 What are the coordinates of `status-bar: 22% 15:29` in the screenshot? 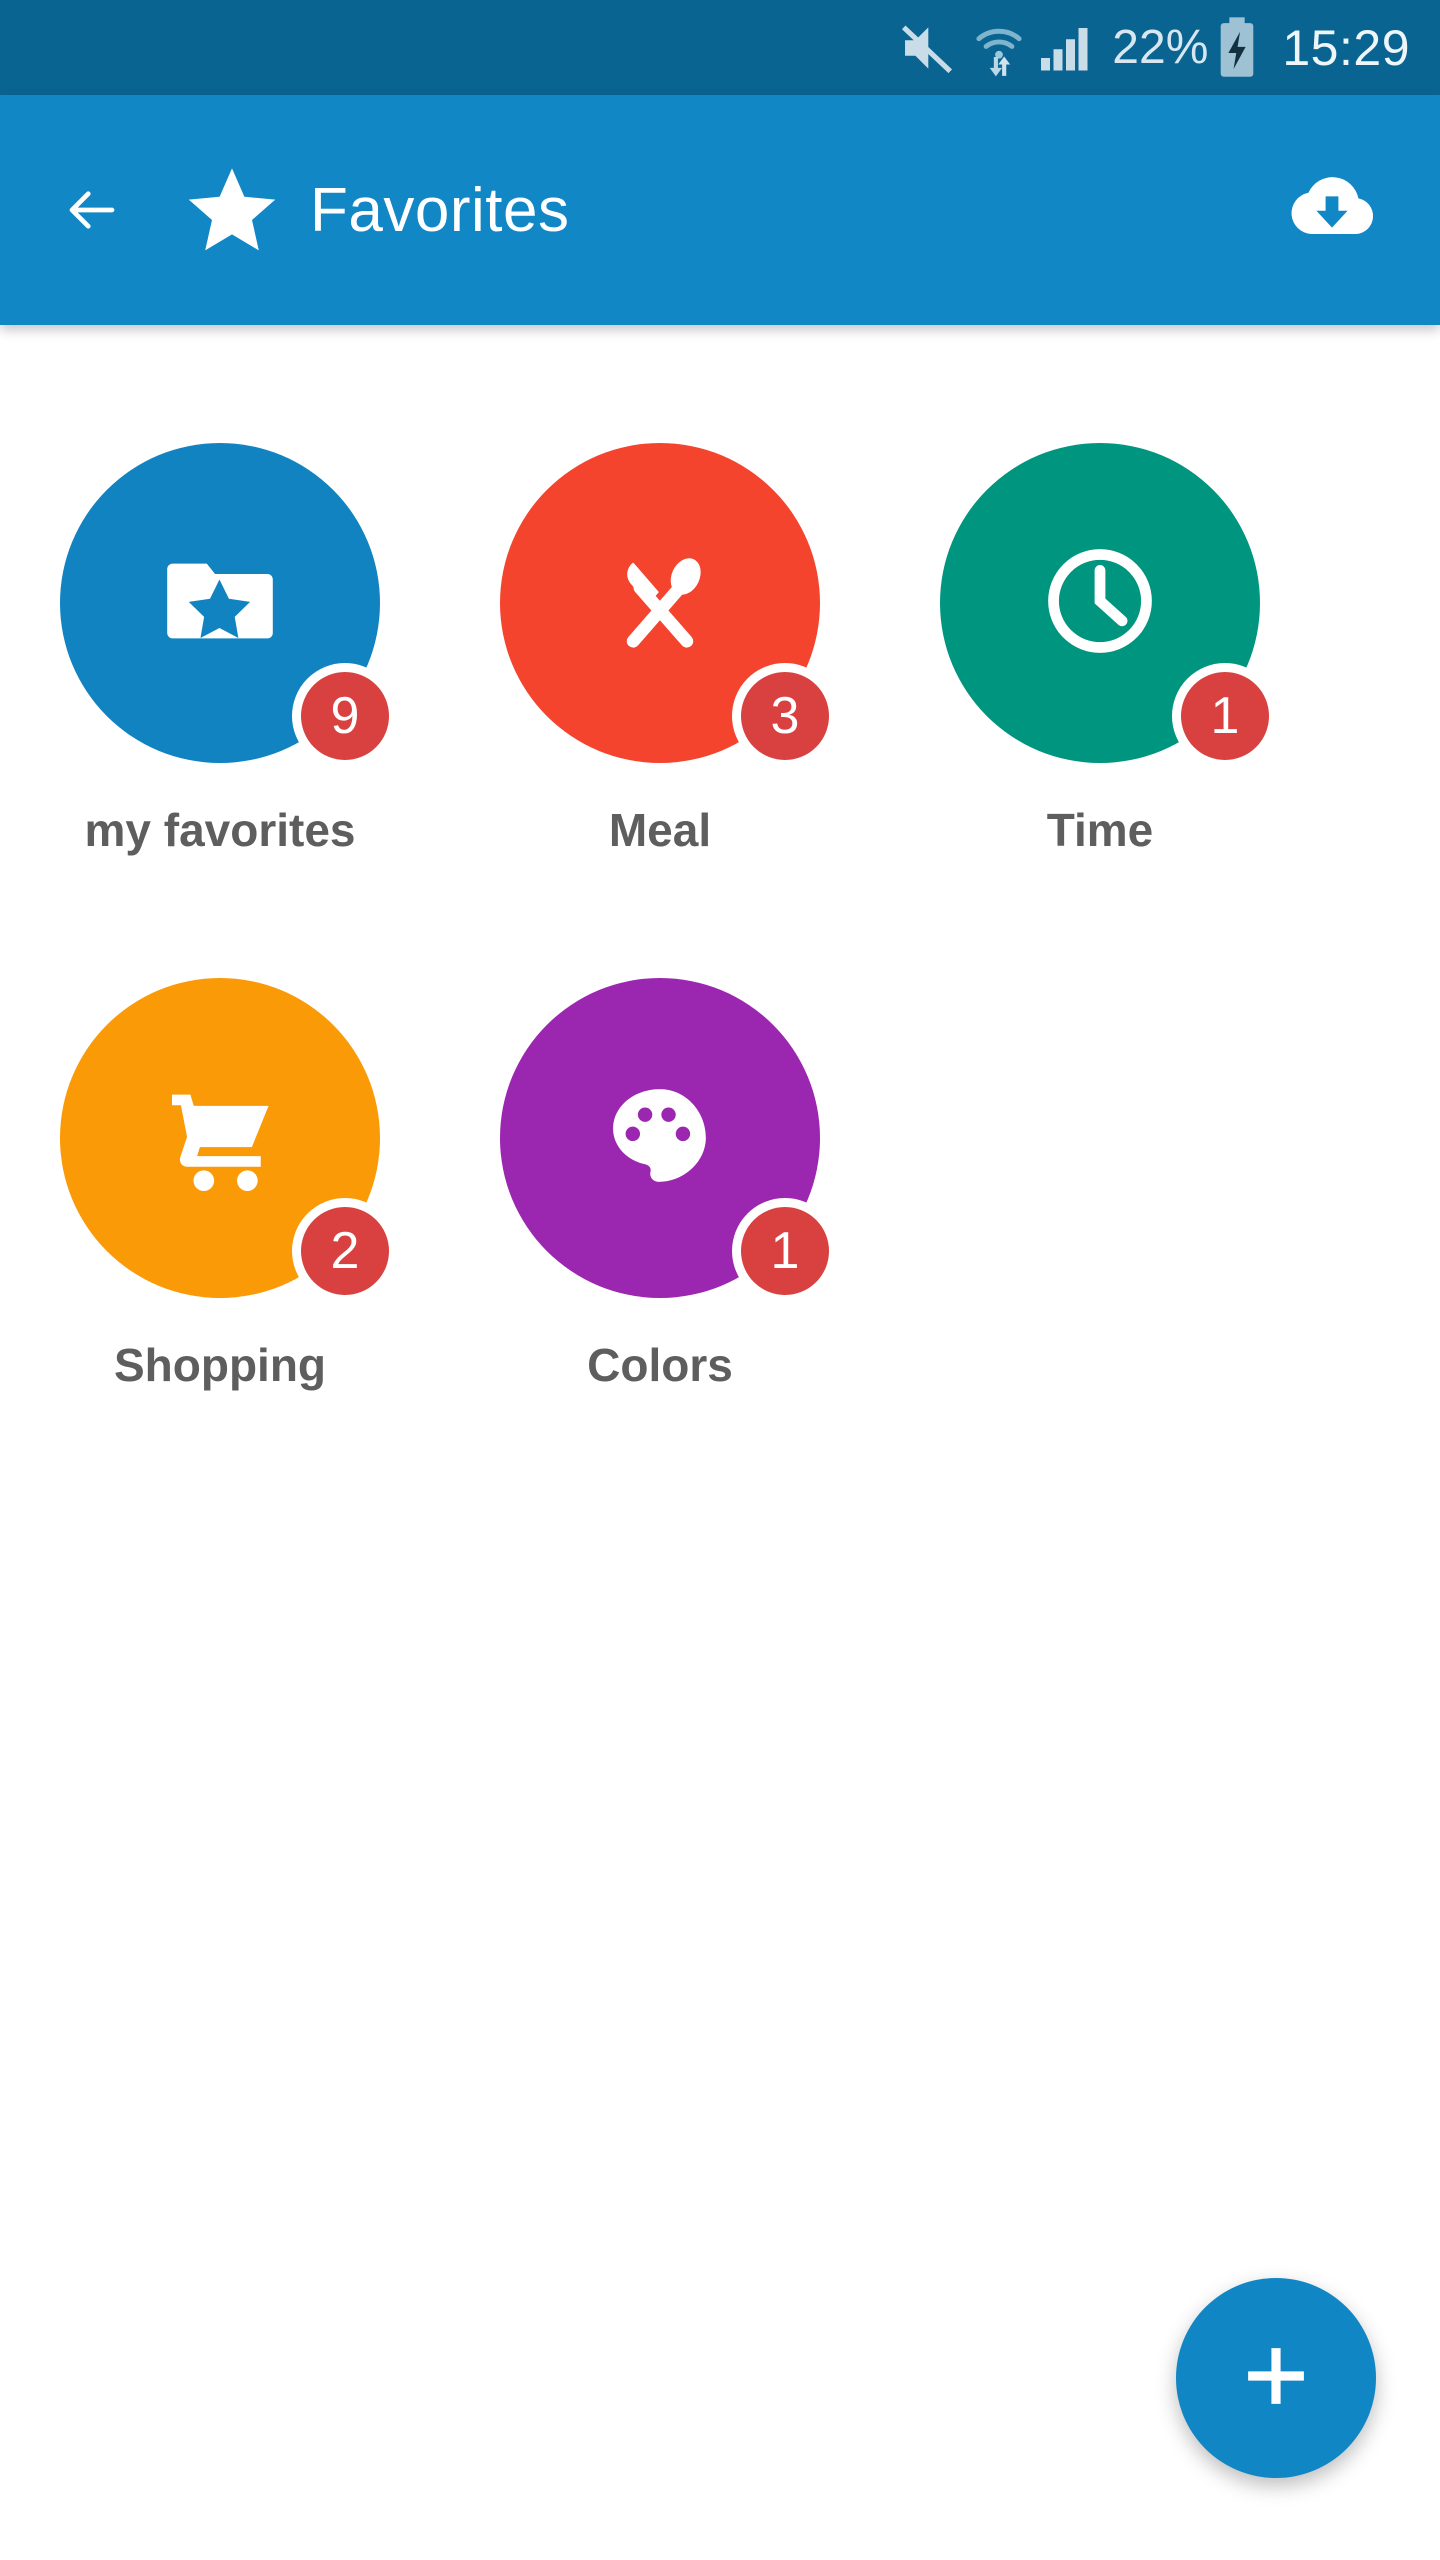 It's located at (720, 47).